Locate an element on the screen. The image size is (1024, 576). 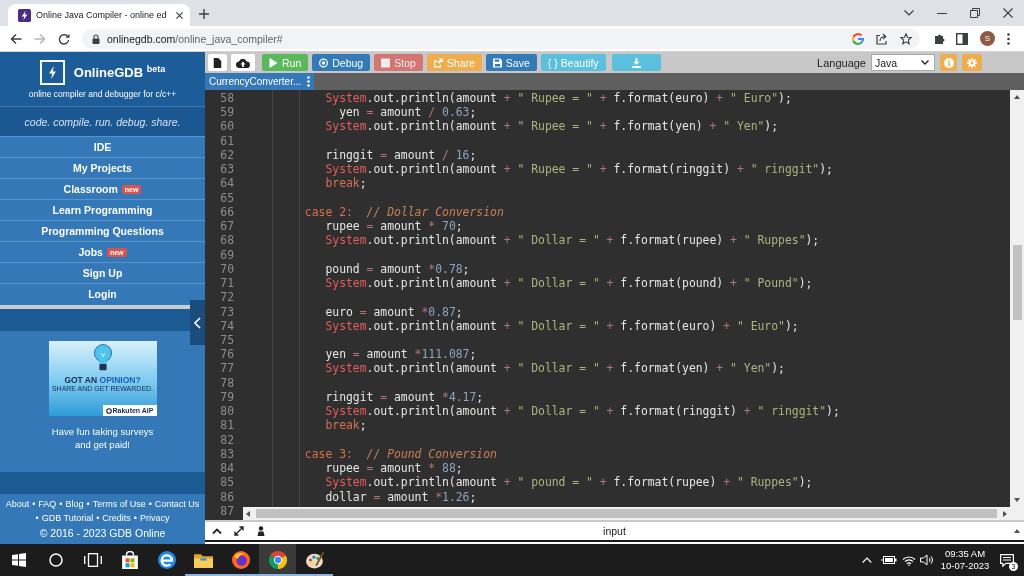
arrow-right-icon is located at coordinates (1005, 513).